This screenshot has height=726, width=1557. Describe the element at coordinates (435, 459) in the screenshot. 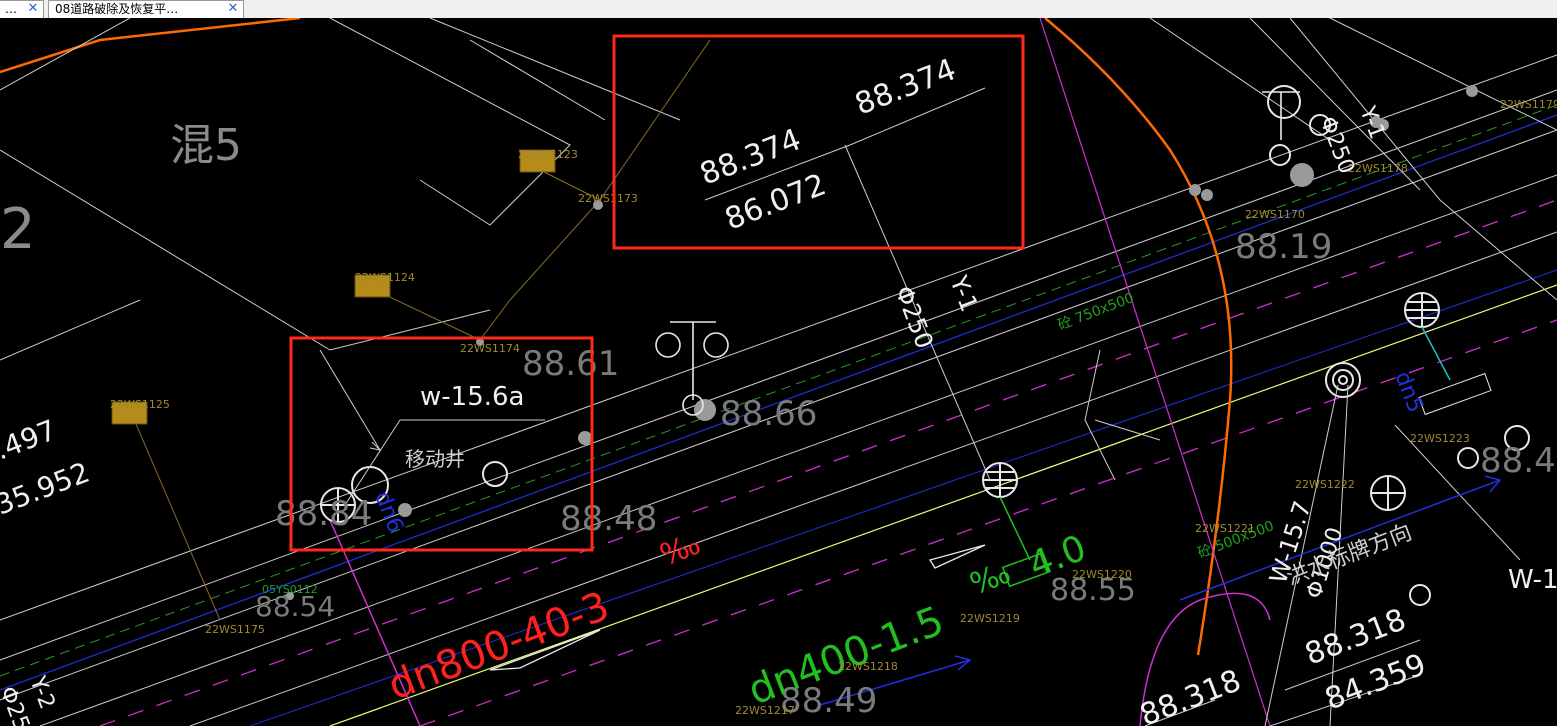

I see `move-well-label: 移动井` at that location.